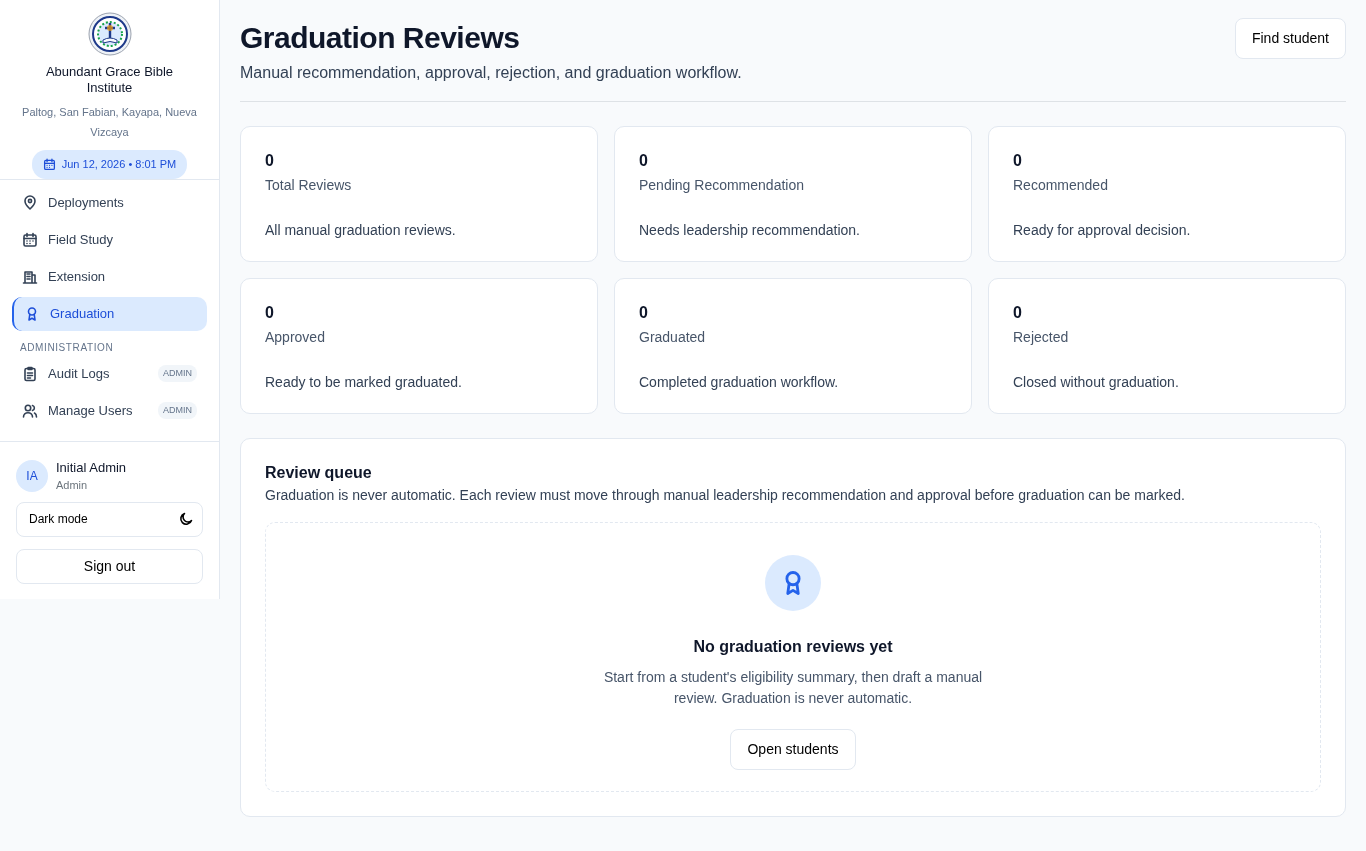 Image resolution: width=1366 pixels, height=851 pixels. What do you see at coordinates (109, 34) in the screenshot?
I see `logo-icon` at bounding box center [109, 34].